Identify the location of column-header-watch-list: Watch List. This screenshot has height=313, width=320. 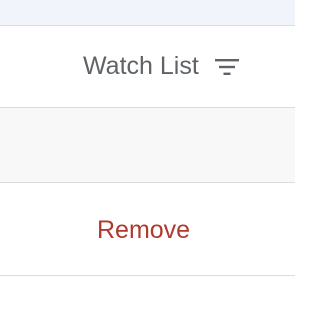
(141, 66).